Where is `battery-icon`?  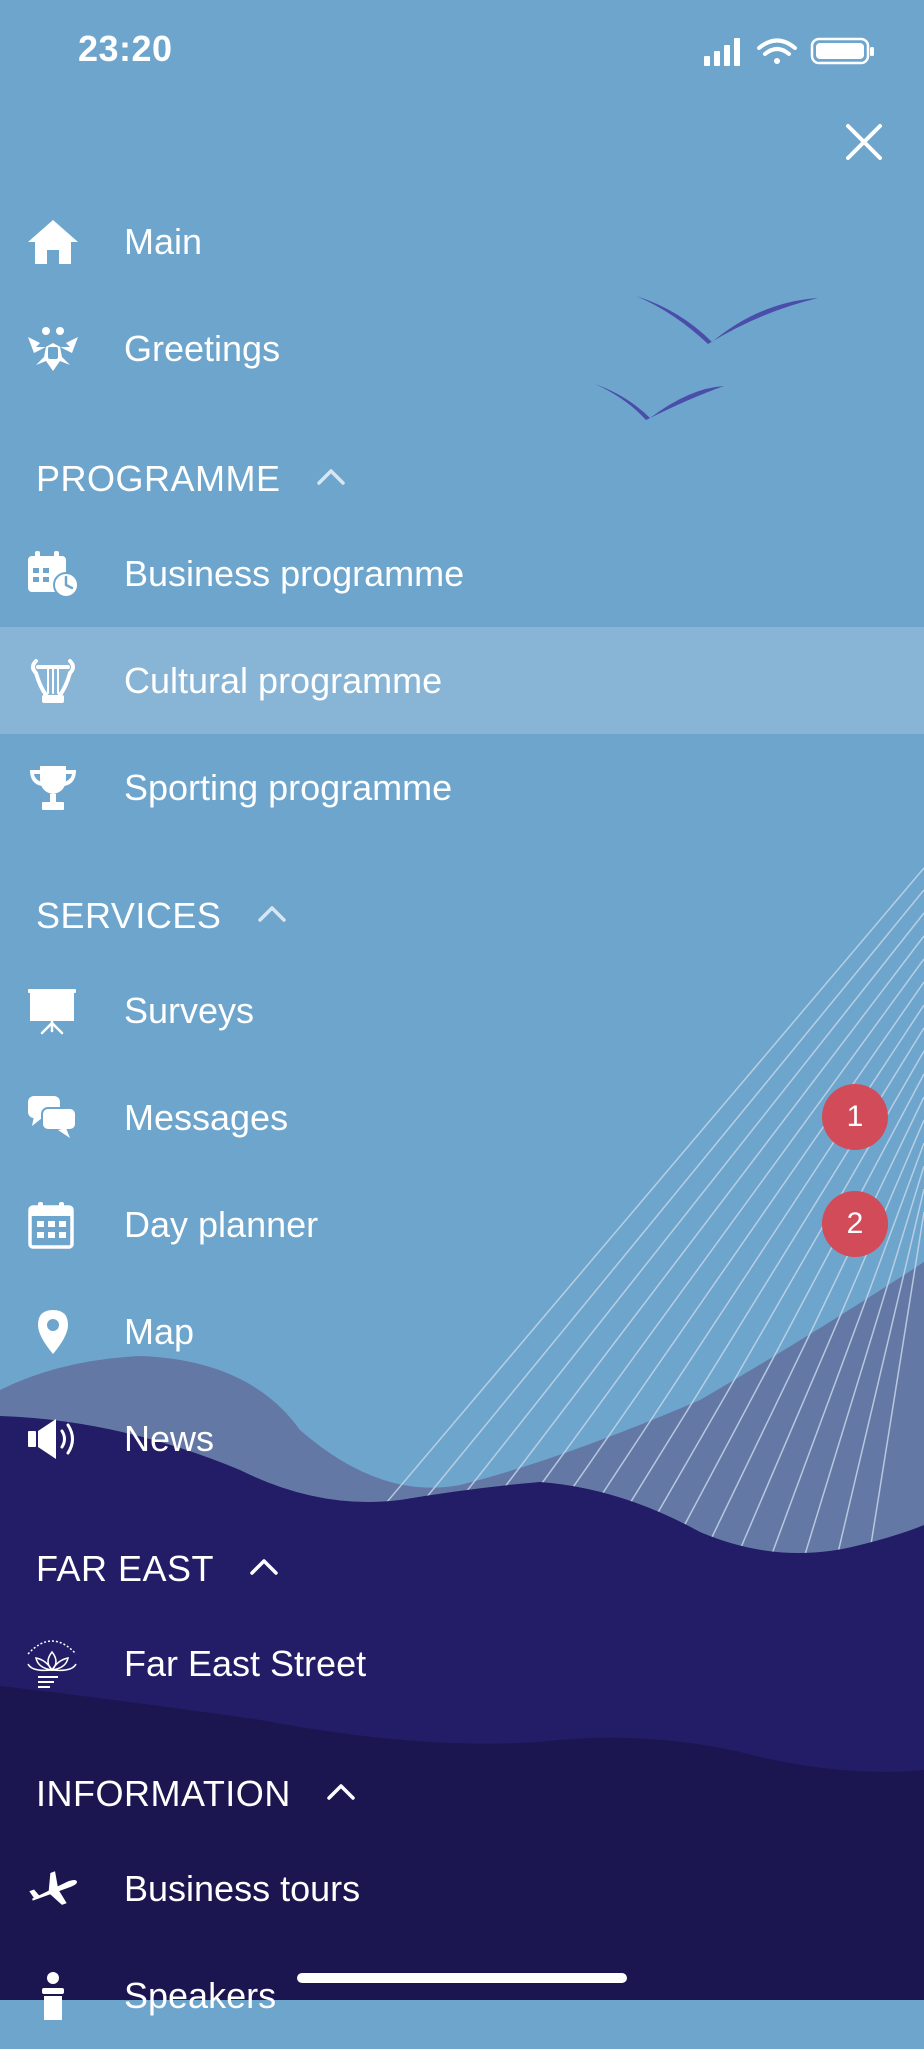 battery-icon is located at coordinates (842, 51).